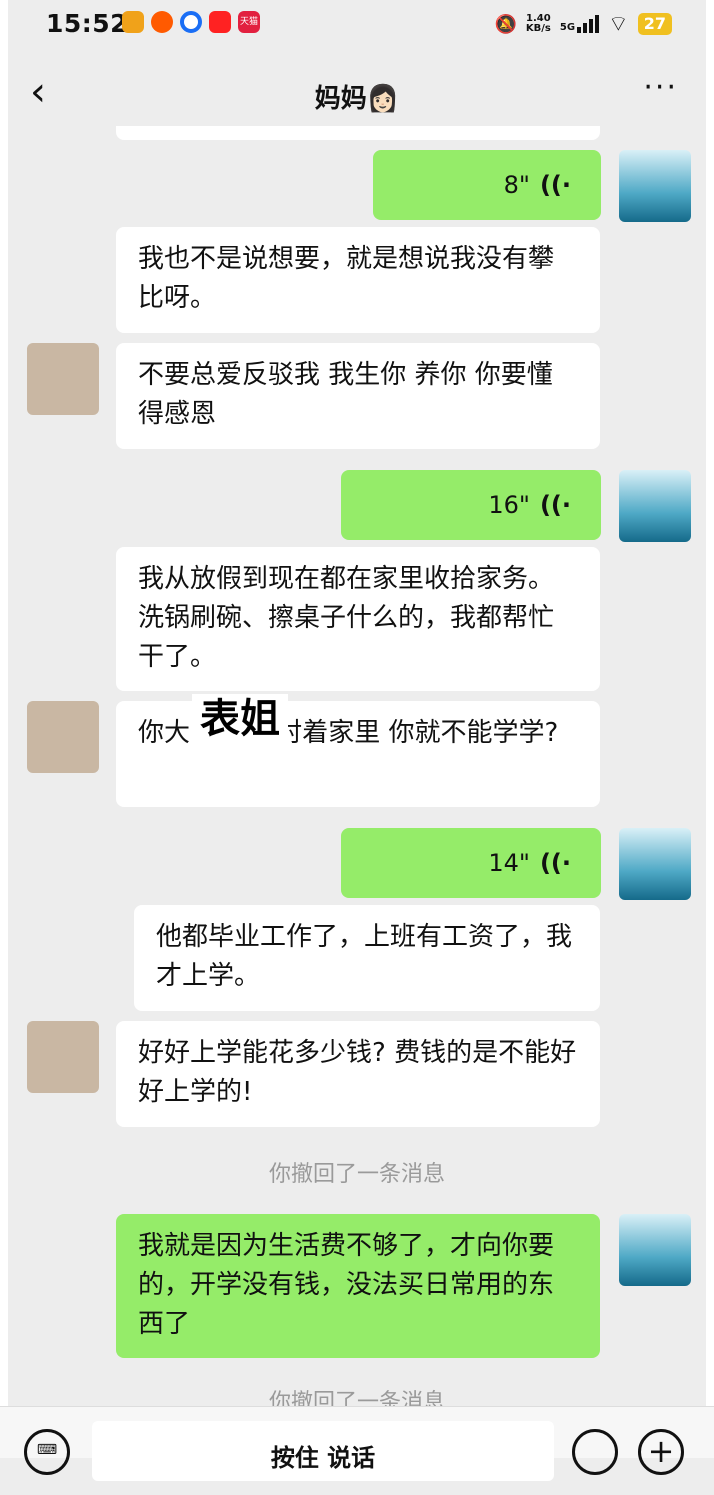 Image resolution: width=714 pixels, height=1495 pixels. Describe the element at coordinates (383, 99) in the screenshot. I see `woman-emoji-icon: 👩🏻` at that location.